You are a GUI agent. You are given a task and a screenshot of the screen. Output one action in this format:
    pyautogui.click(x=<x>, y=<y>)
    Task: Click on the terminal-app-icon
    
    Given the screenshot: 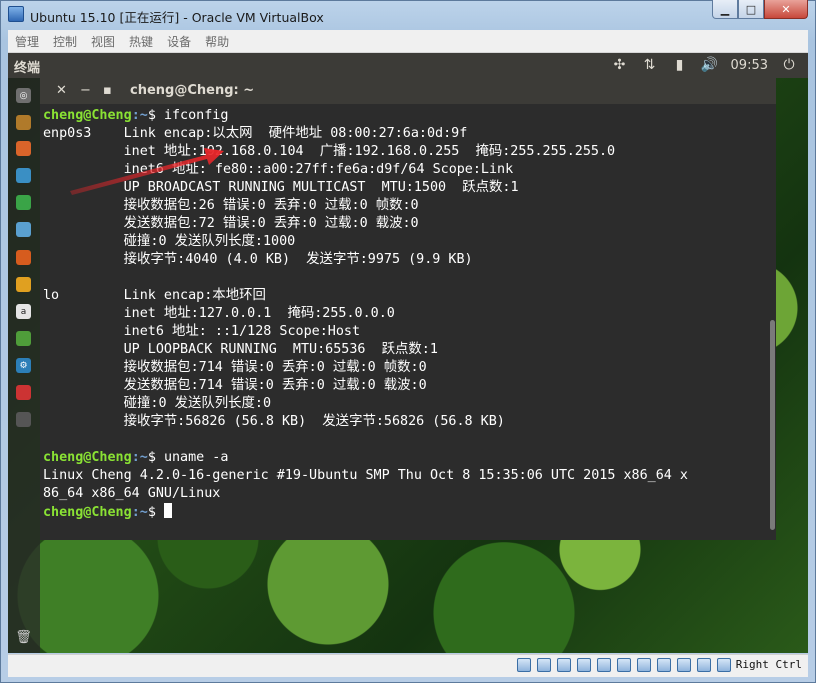 What is the action you would take?
    pyautogui.click(x=23, y=392)
    